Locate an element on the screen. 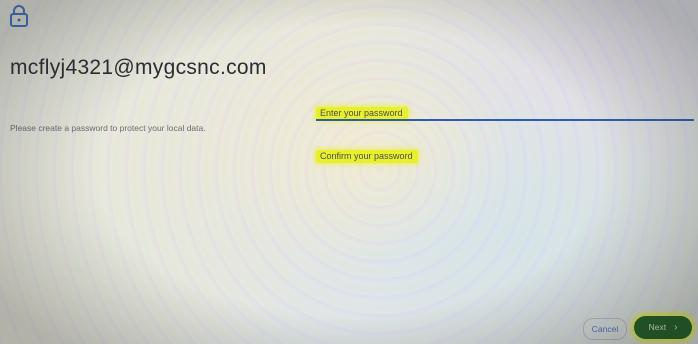 This screenshot has height=344, width=698. enter-password-field: Enter your password is located at coordinates (505, 112).